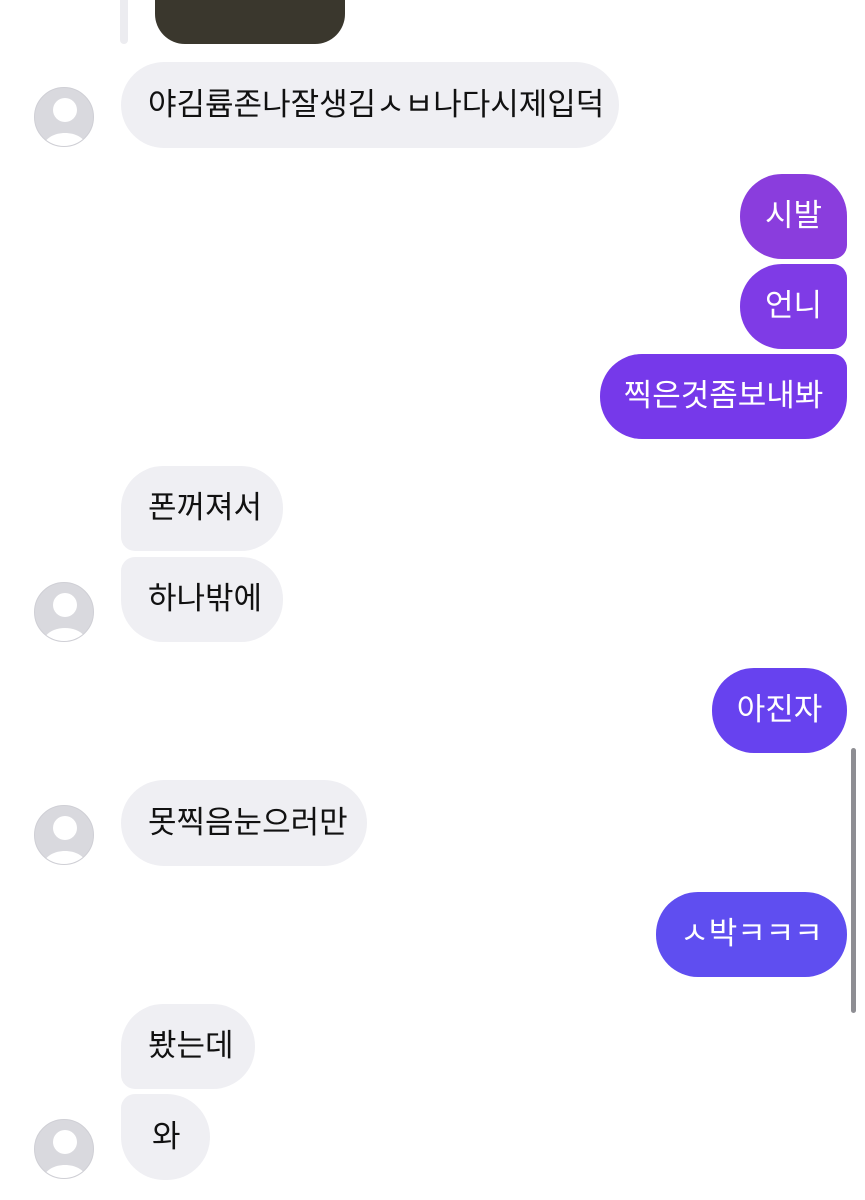 Image resolution: width=865 pixels, height=1200 pixels. I want to click on outgoing-message-bubble: 아진자, so click(779, 710).